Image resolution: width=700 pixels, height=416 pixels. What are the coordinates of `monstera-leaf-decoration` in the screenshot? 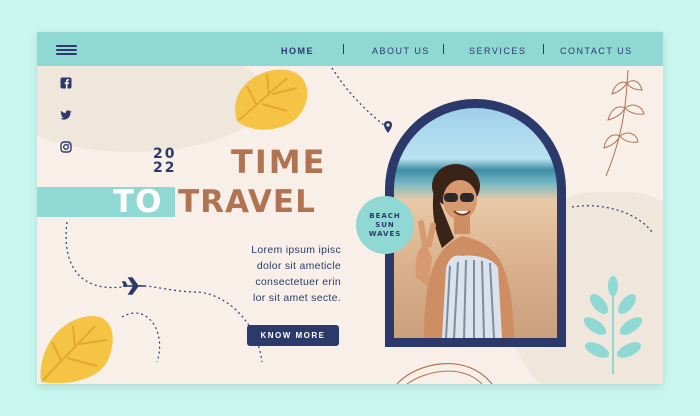 It's located at (76, 350).